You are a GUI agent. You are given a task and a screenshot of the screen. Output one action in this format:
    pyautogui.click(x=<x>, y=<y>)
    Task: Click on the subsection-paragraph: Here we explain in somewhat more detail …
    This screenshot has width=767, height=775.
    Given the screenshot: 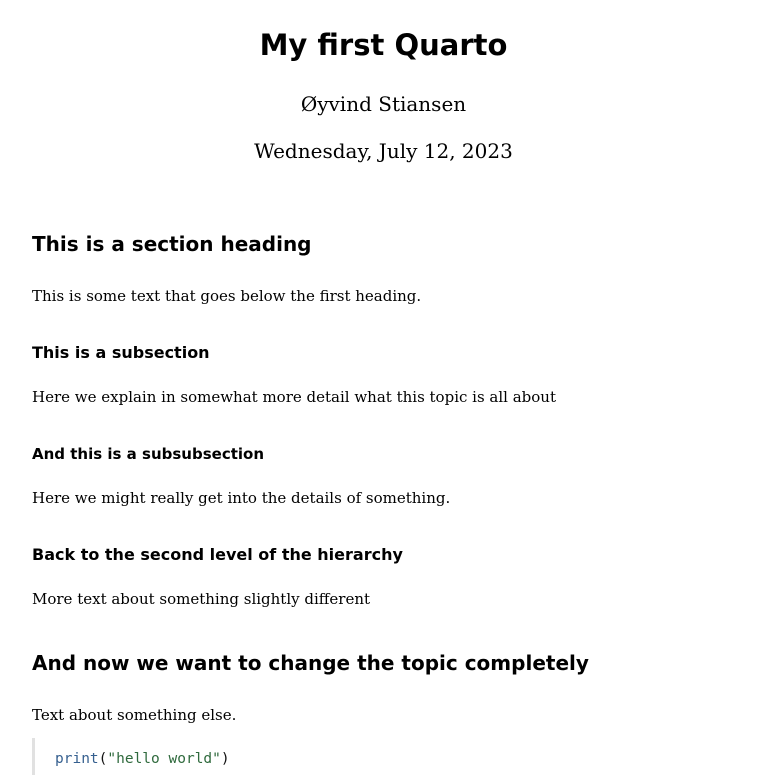 What is the action you would take?
    pyautogui.click(x=294, y=397)
    